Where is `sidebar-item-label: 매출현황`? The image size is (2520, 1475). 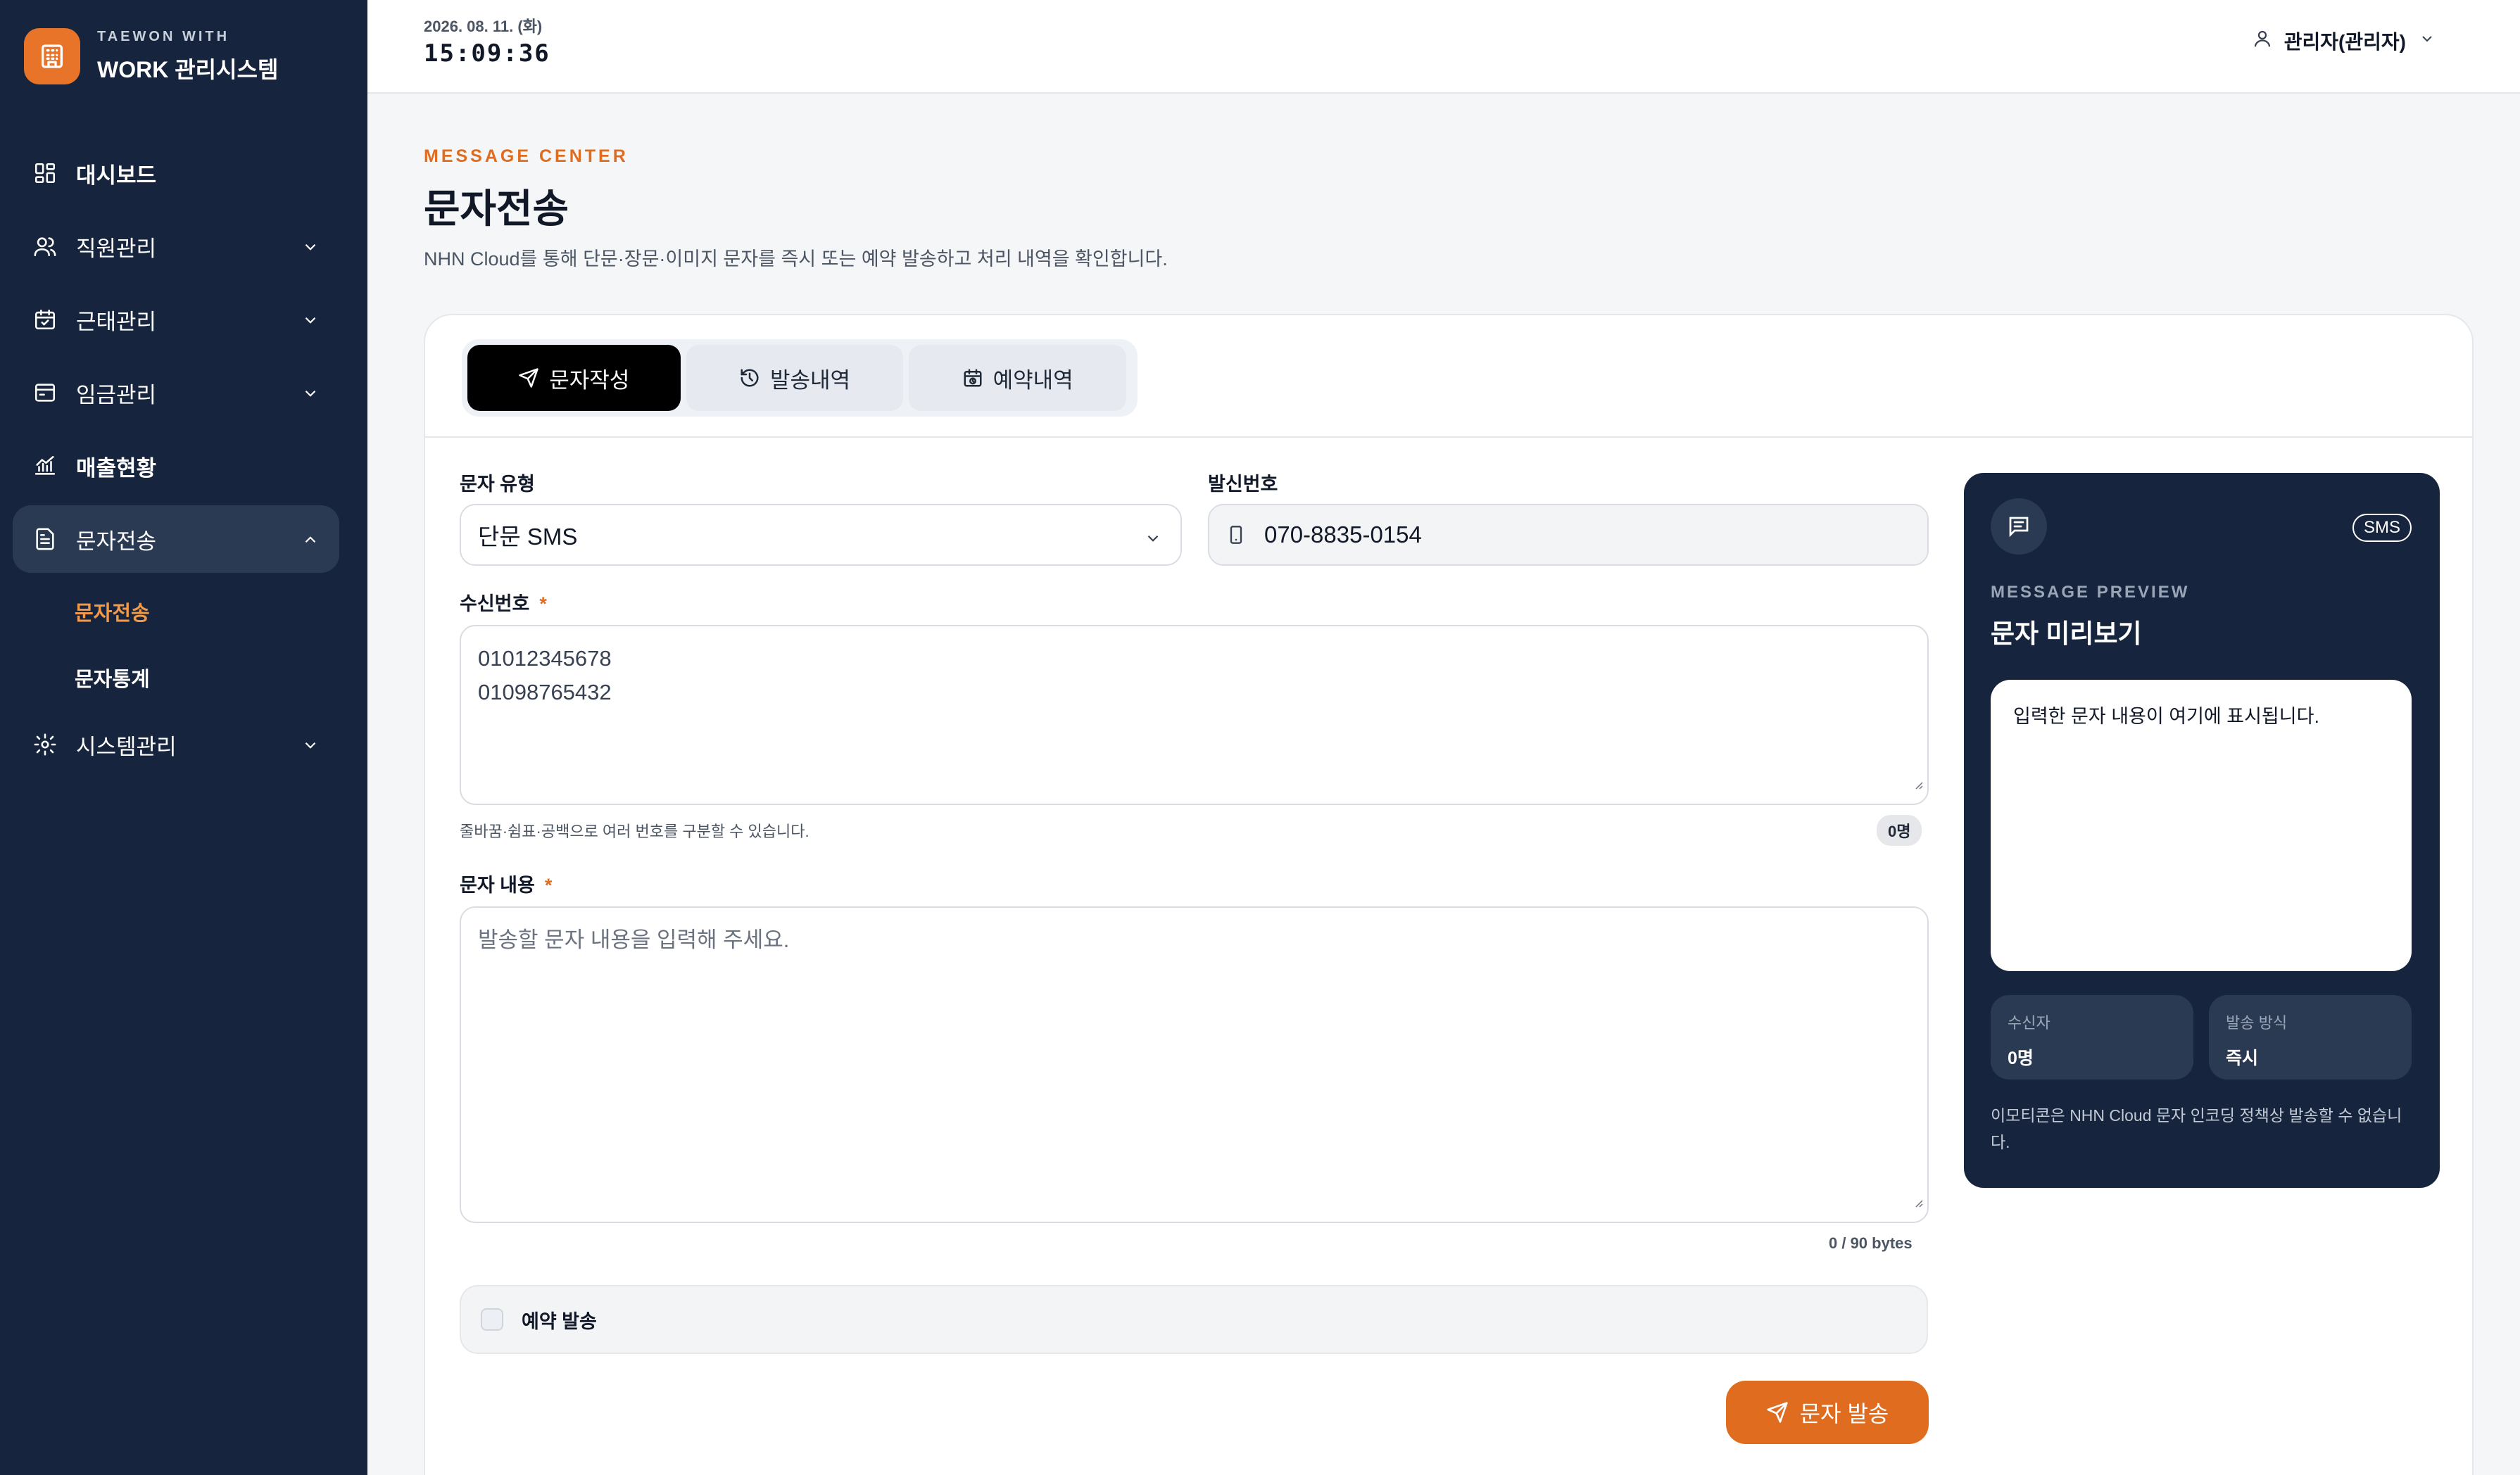
sidebar-item-label: 매출현황 is located at coordinates (116, 468).